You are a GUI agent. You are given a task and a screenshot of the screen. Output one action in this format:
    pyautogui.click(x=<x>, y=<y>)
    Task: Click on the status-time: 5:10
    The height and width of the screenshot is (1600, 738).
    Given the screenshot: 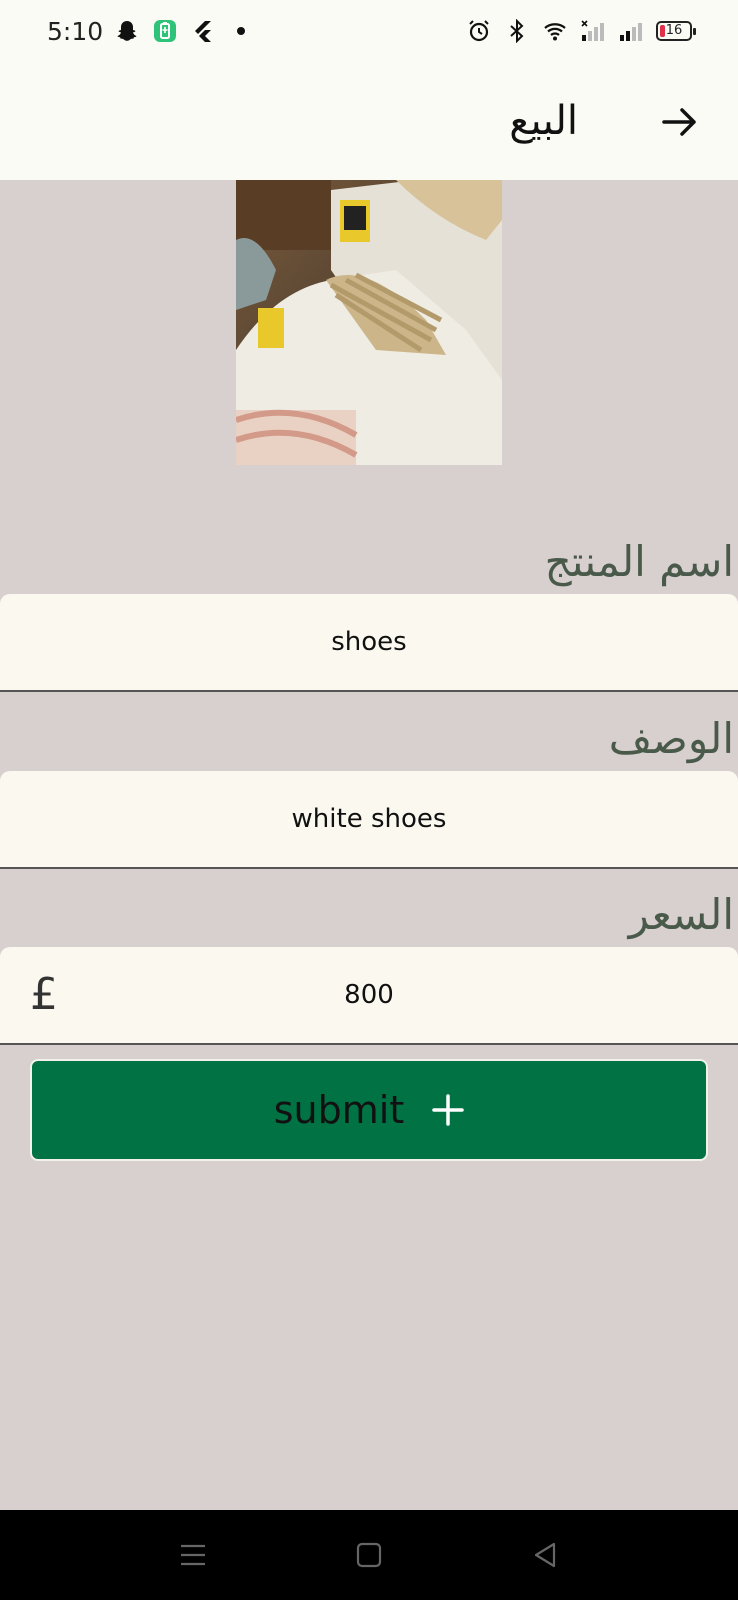 What is the action you would take?
    pyautogui.click(x=75, y=31)
    